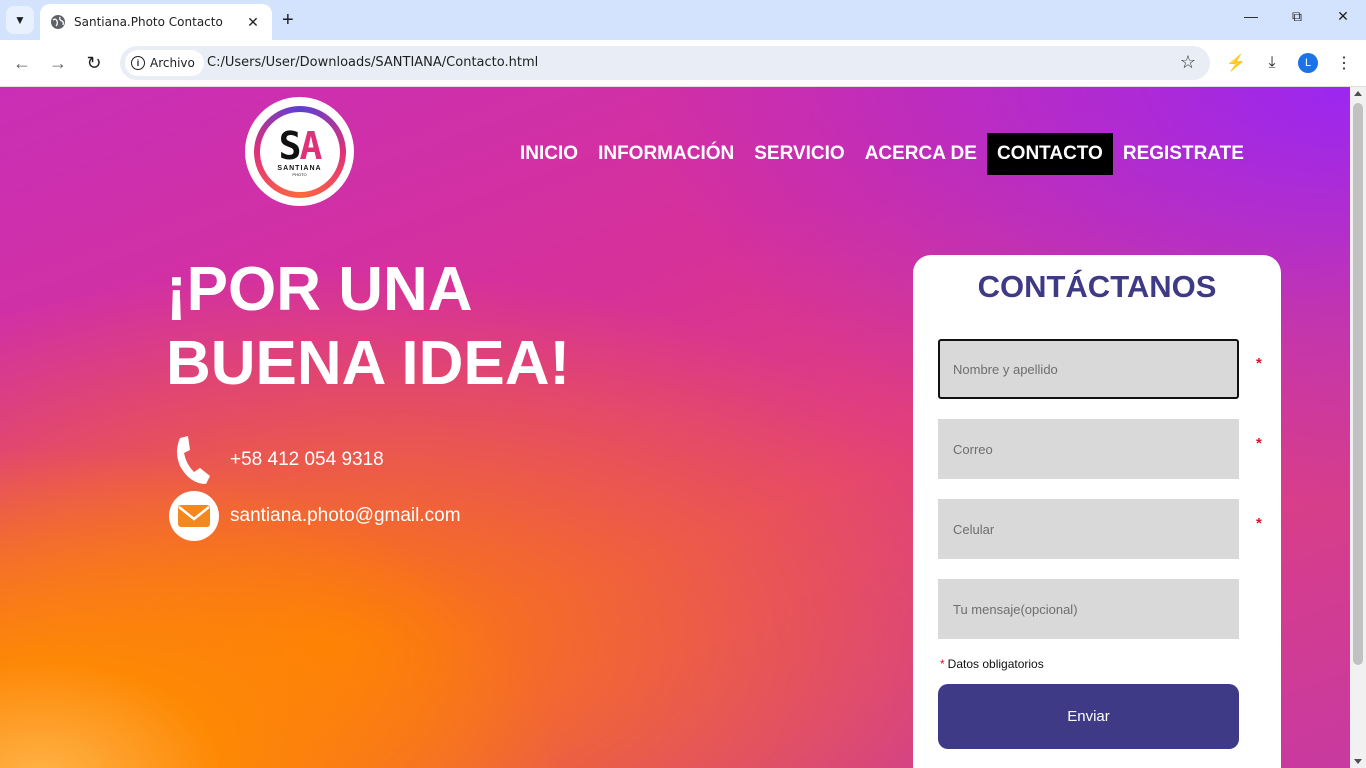 Image resolution: width=1366 pixels, height=768 pixels. I want to click on bookmark-star-icon: ☆, so click(1188, 62).